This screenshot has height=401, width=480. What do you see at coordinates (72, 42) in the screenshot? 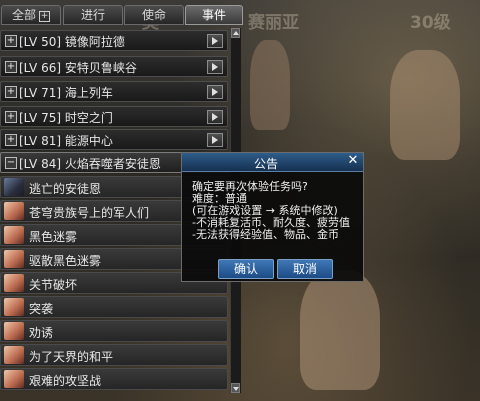
I see `quest-group-label: [LV 50] 镜像阿拉德` at bounding box center [72, 42].